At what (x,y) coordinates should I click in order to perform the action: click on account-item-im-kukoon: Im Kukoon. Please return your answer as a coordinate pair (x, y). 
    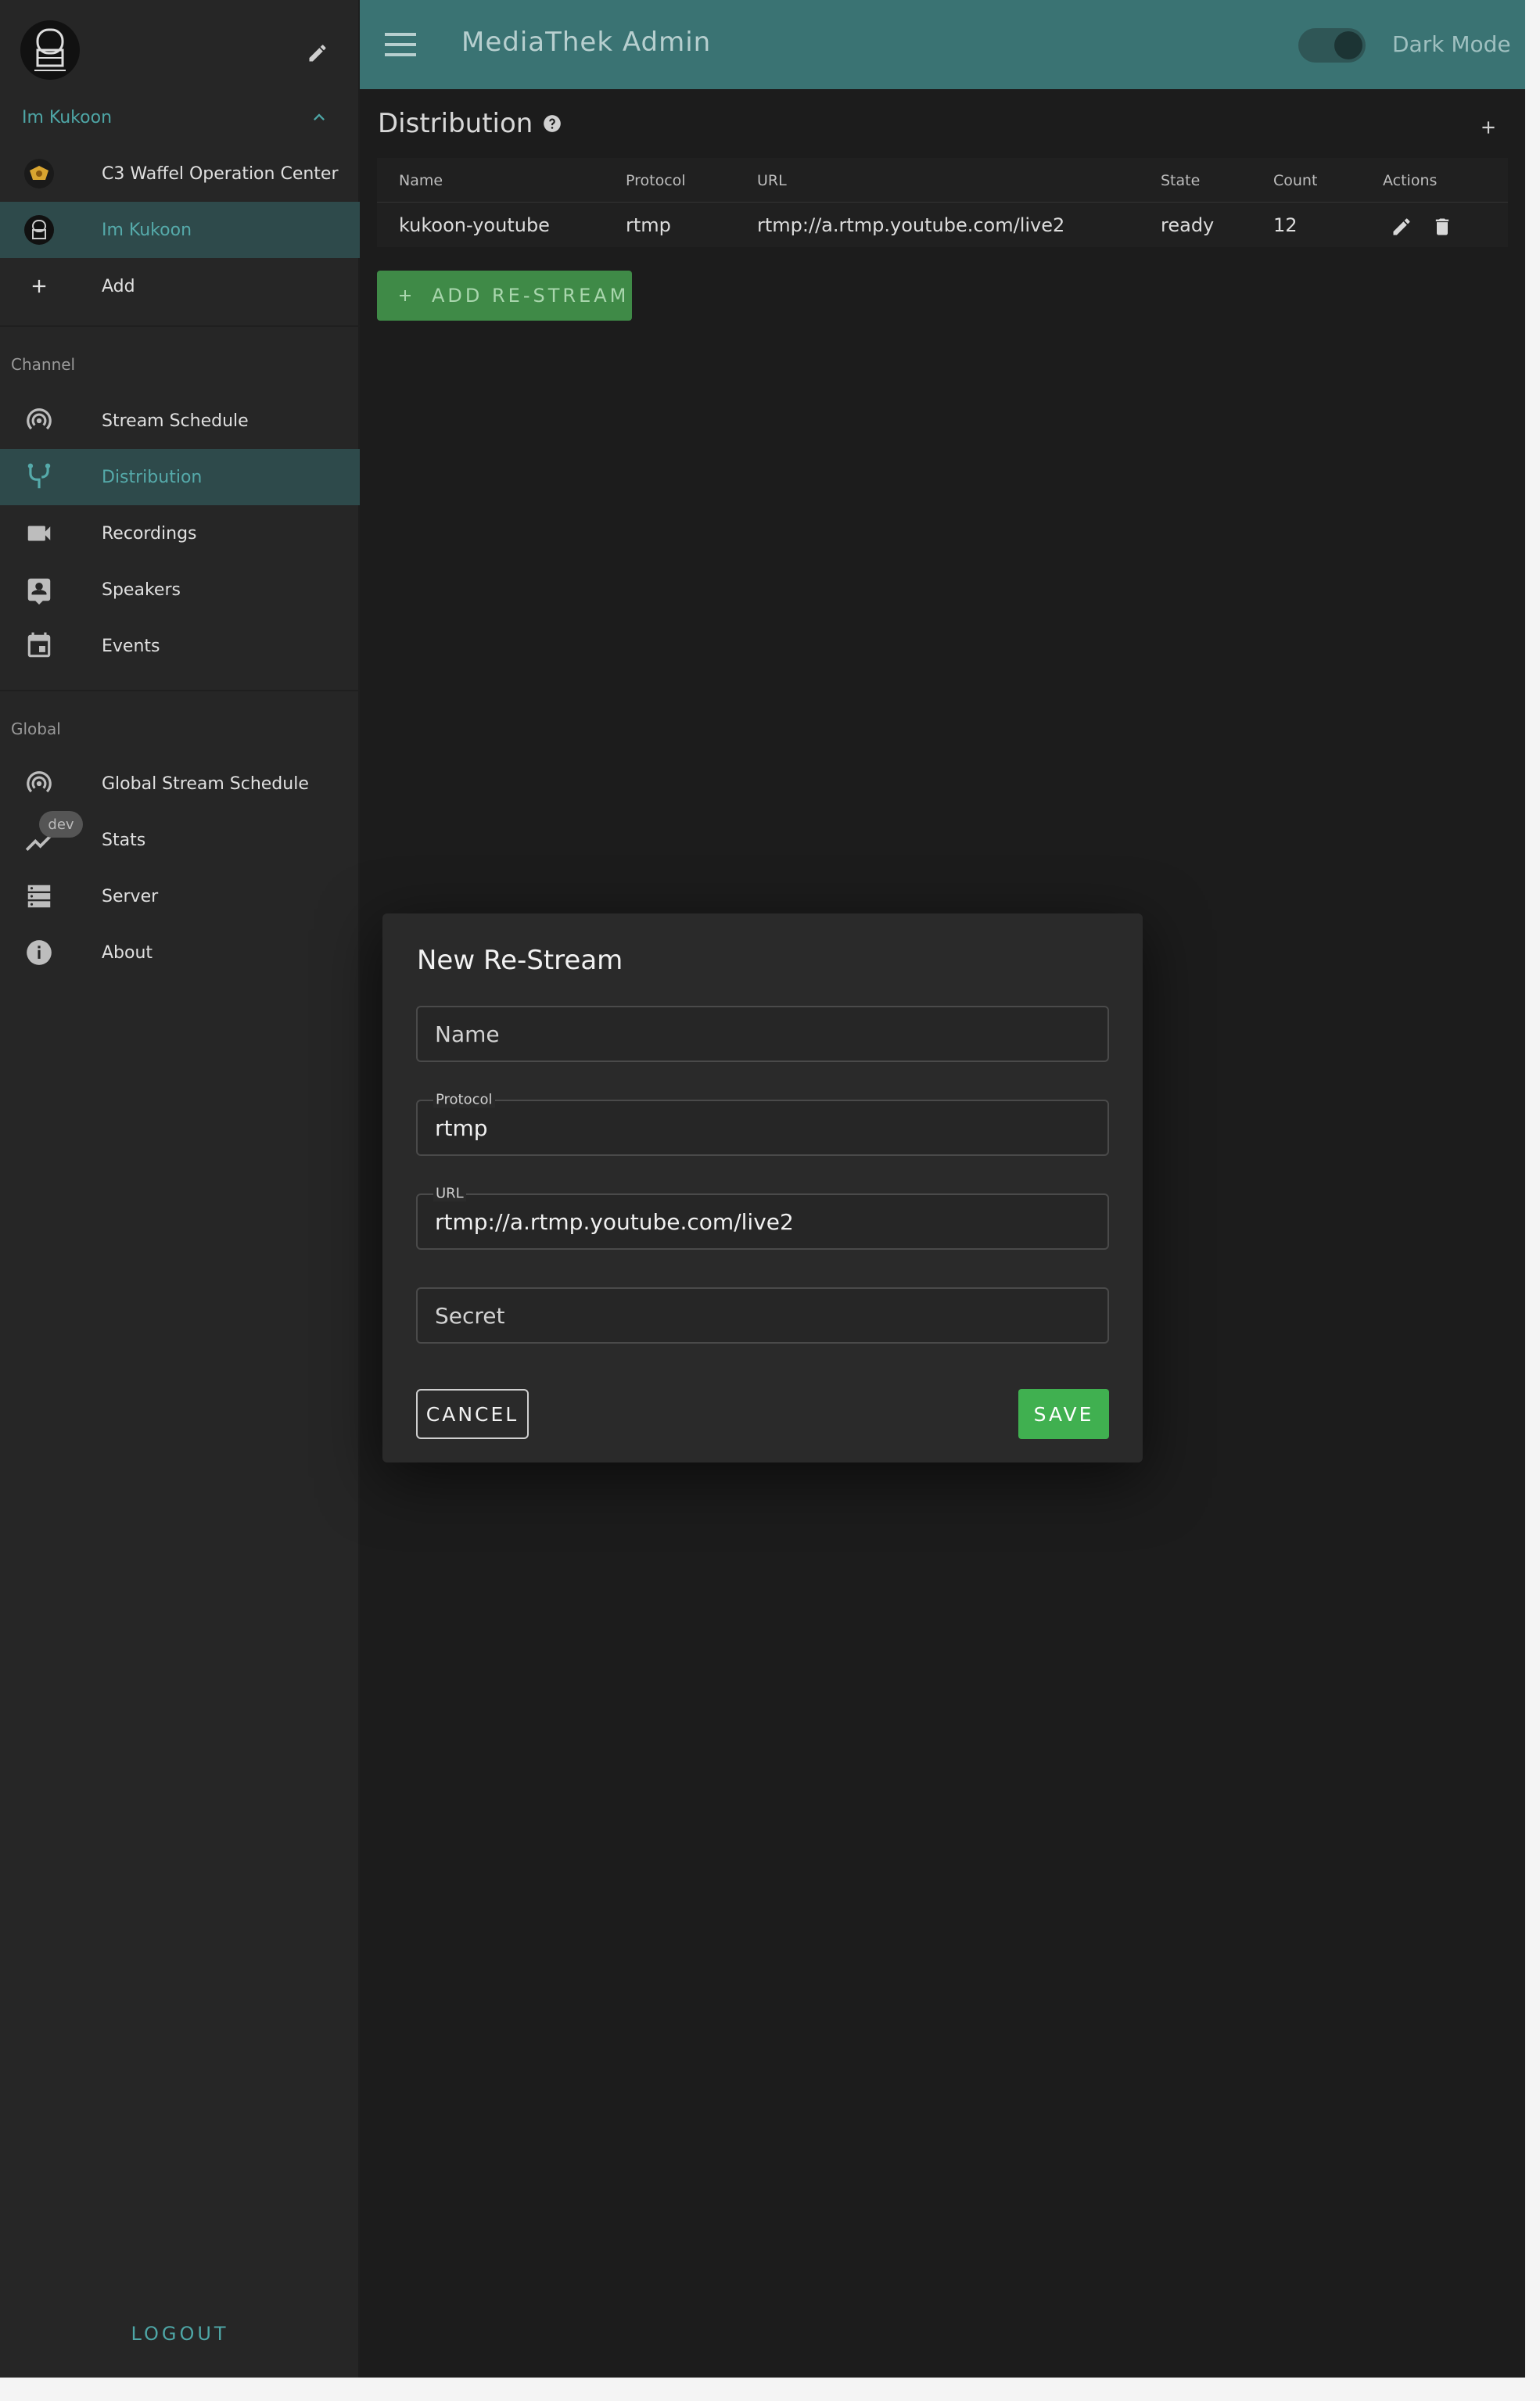
    Looking at the image, I should click on (180, 230).